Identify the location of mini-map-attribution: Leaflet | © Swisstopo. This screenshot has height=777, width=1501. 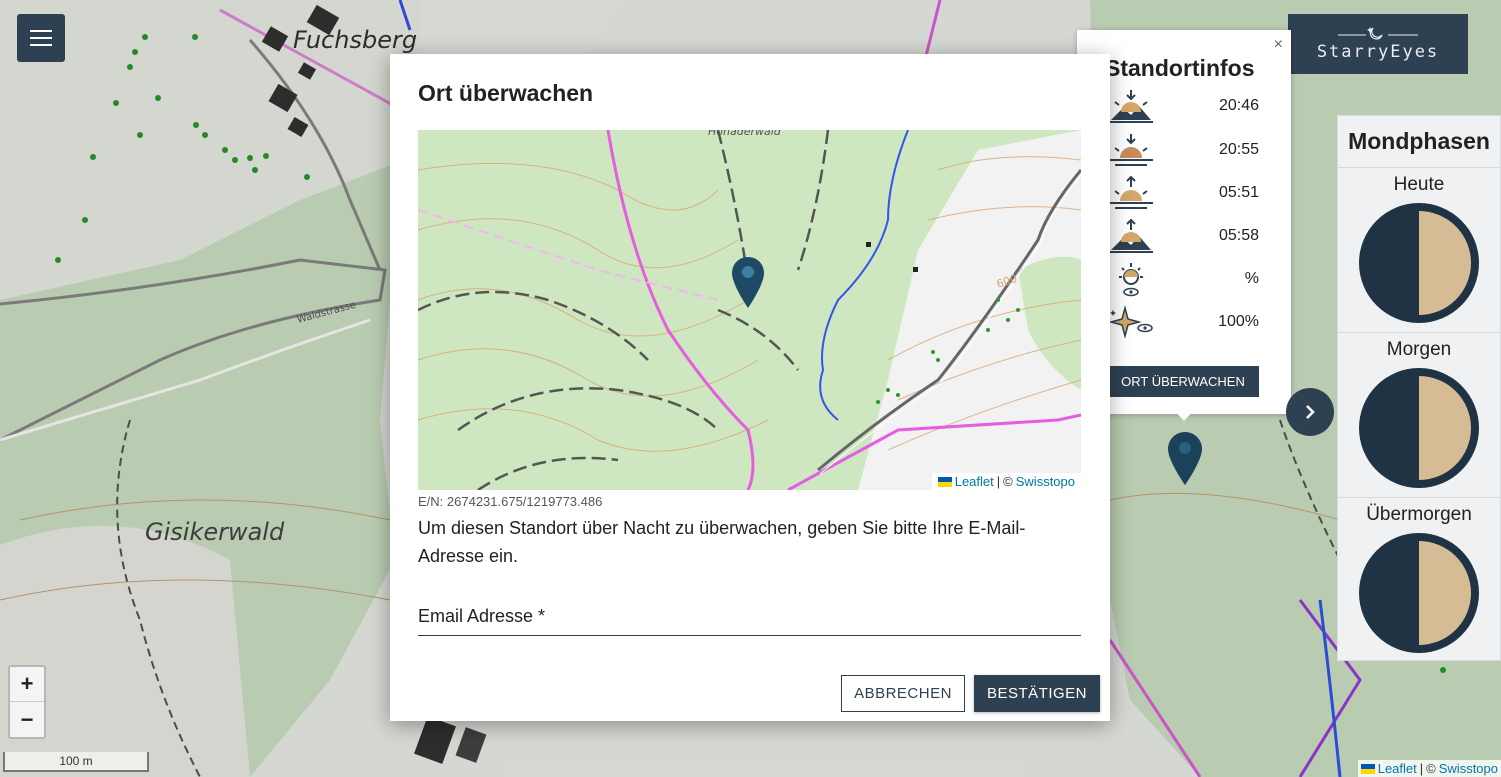
(1006, 481).